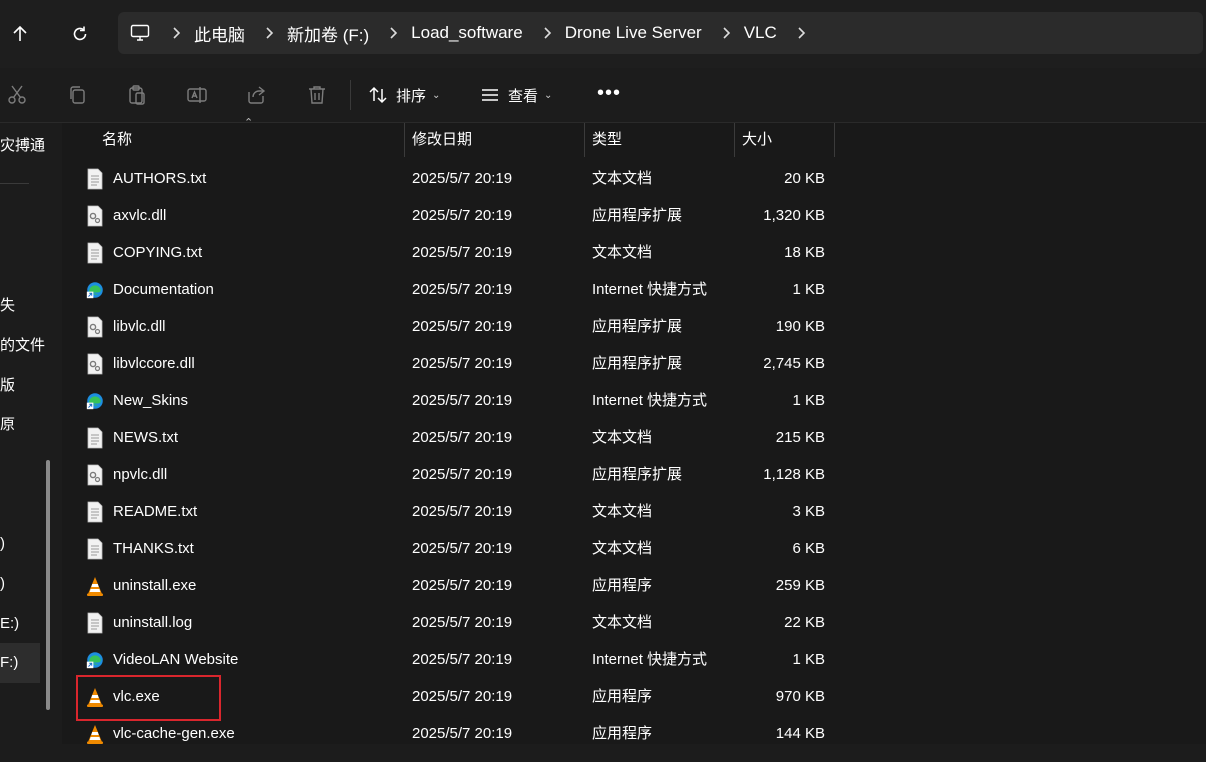  What do you see at coordinates (634, 400) in the screenshot?
I see `file-row: New_Skins 2025/5/7 20:19 Internet 快捷方式 1 KB` at bounding box center [634, 400].